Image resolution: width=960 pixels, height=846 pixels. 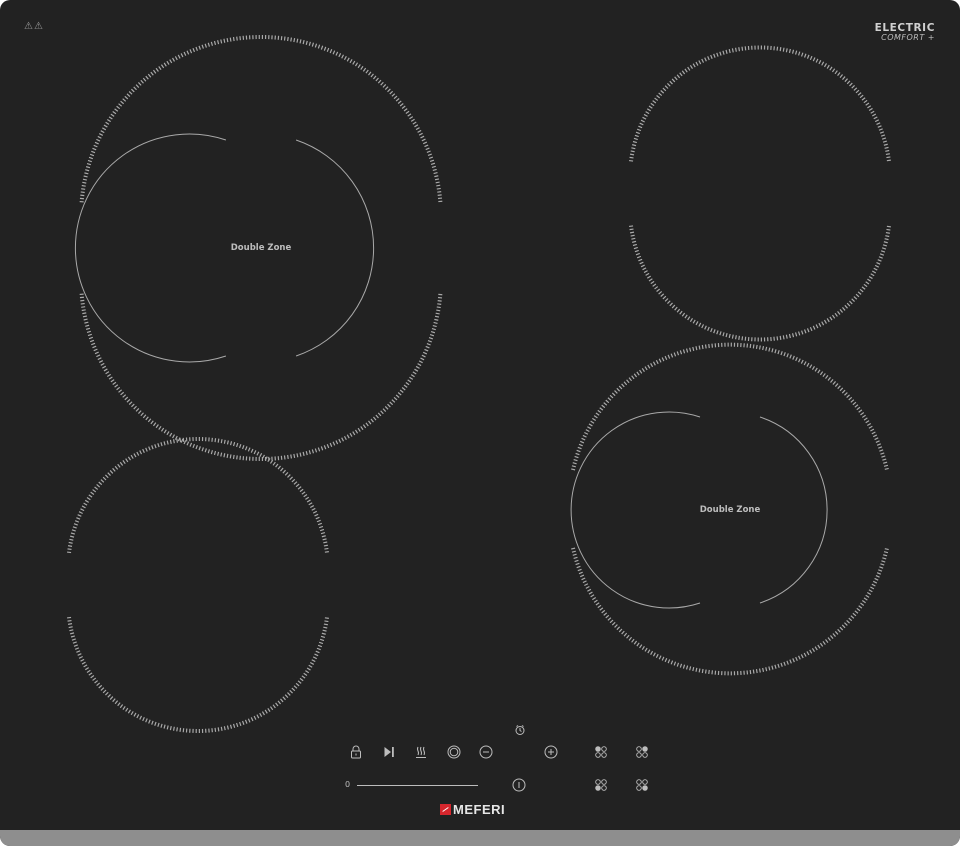 What do you see at coordinates (445, 809) in the screenshot?
I see `logo-mark-icon` at bounding box center [445, 809].